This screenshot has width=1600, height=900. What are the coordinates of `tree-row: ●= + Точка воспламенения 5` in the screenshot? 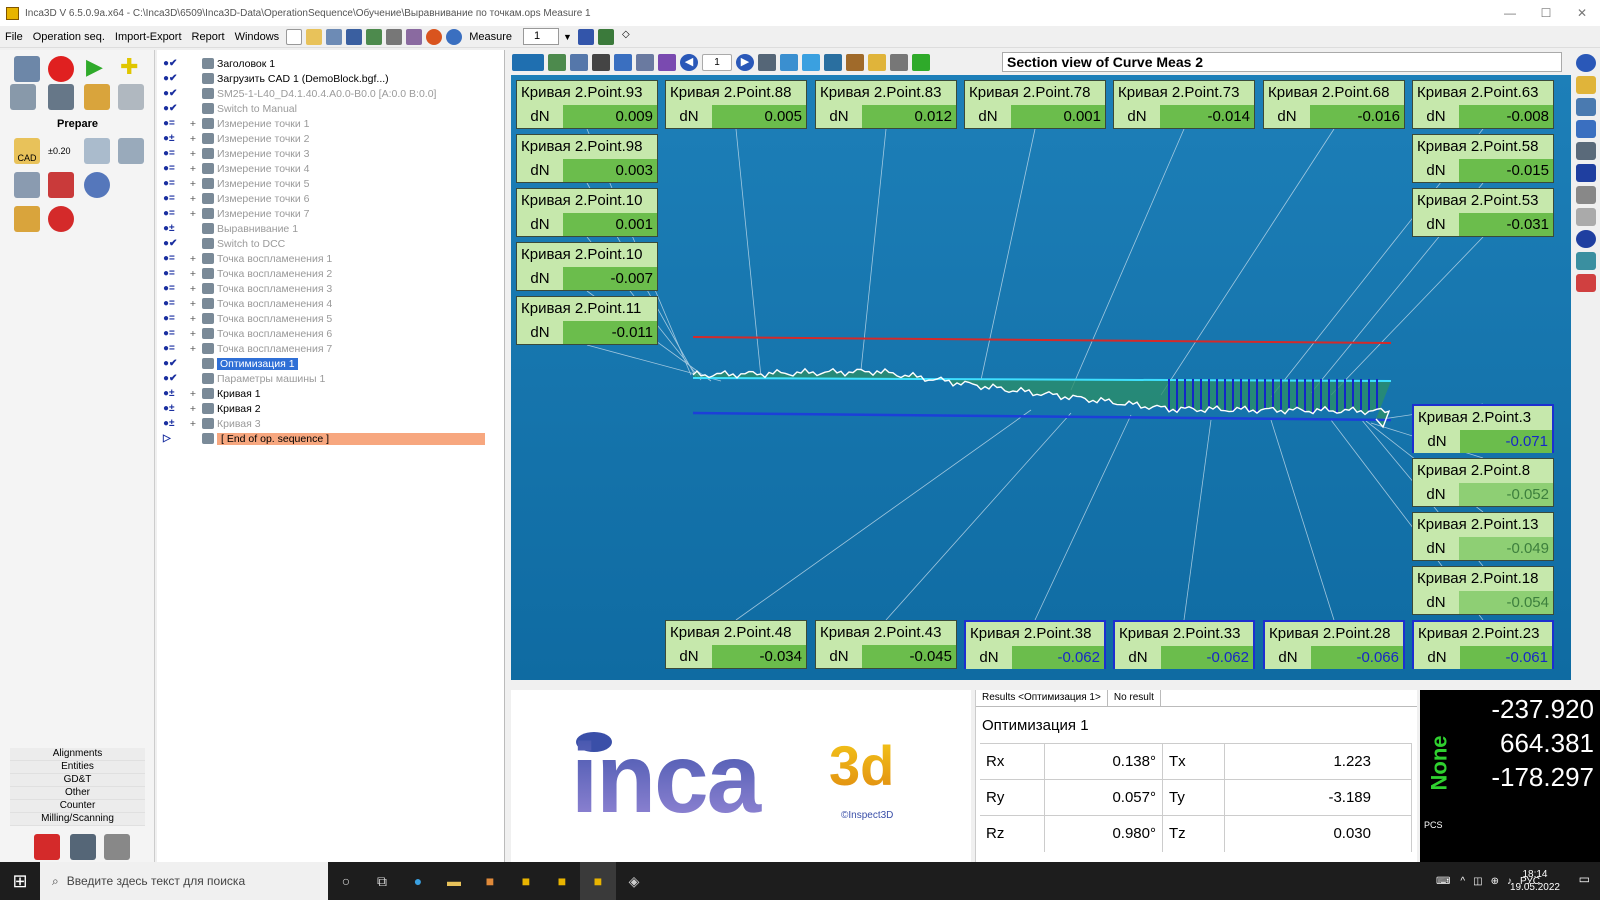 It's located at (330, 318).